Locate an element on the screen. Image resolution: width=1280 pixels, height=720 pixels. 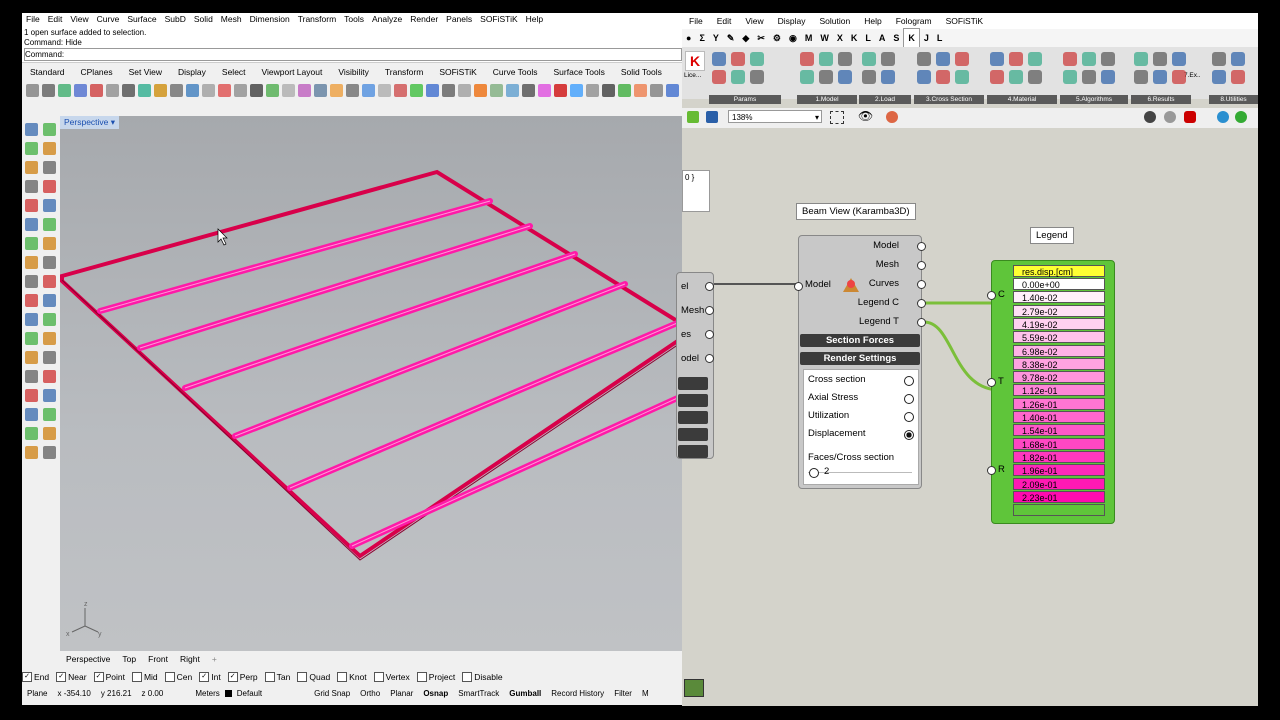
gh-tab-12: A is located at coordinates (882, 38).